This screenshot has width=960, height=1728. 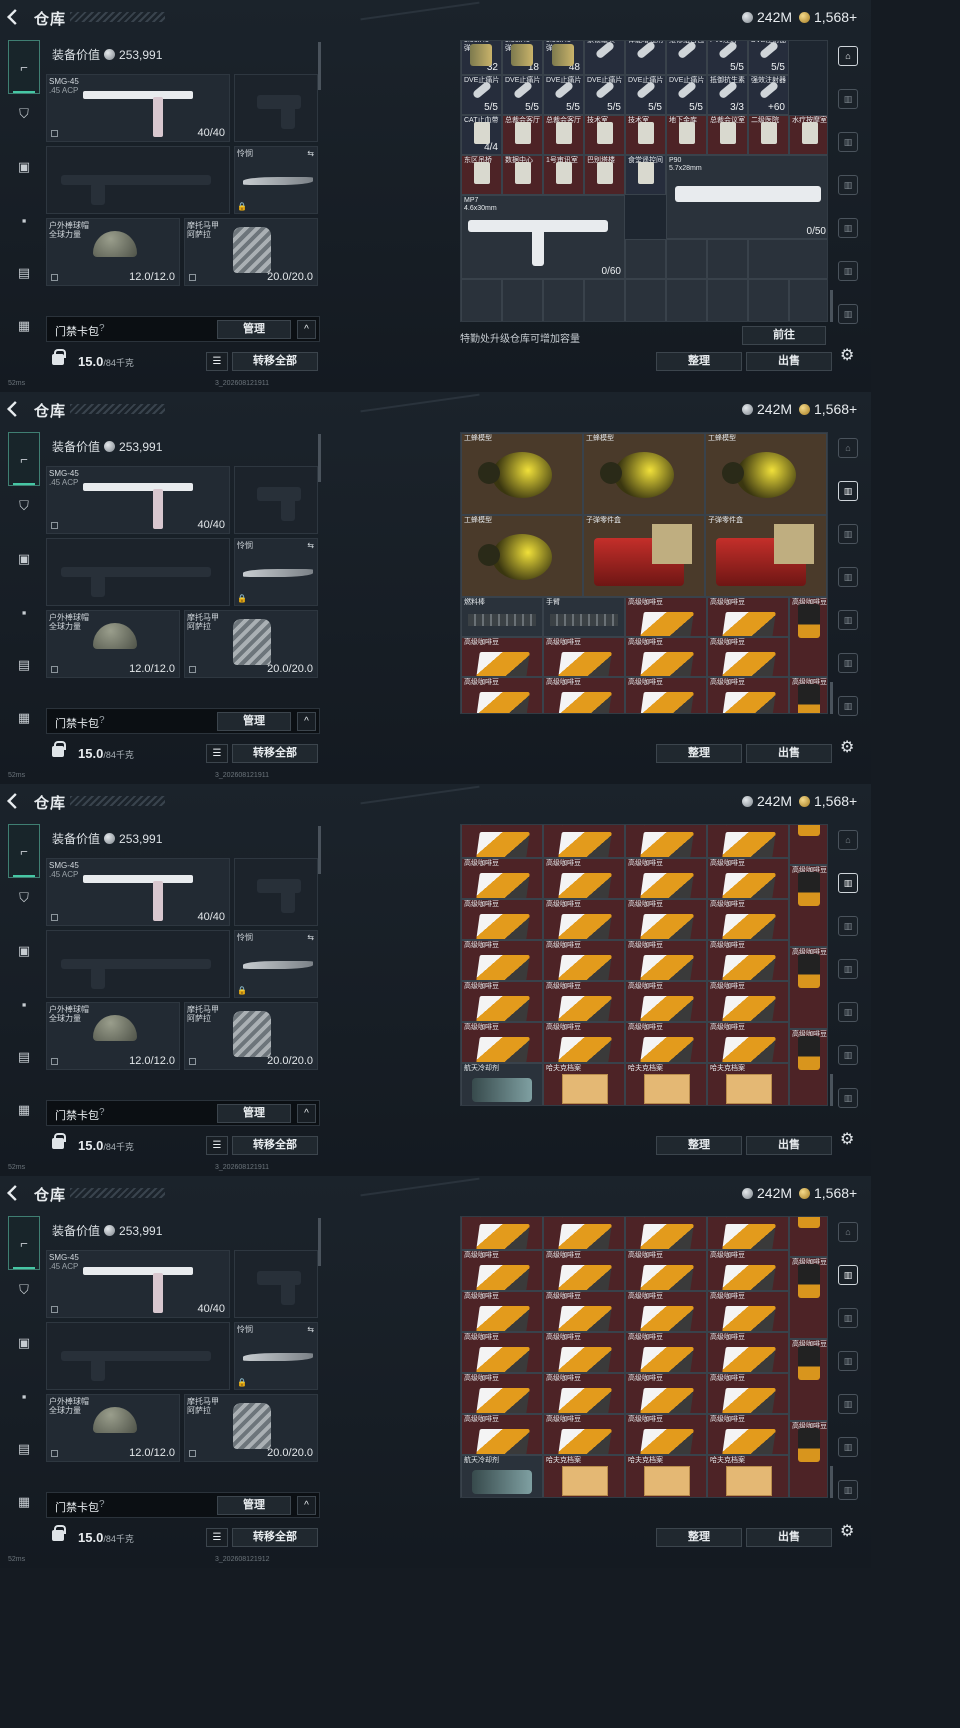 I want to click on stash-scrollbar, so click(x=831, y=306).